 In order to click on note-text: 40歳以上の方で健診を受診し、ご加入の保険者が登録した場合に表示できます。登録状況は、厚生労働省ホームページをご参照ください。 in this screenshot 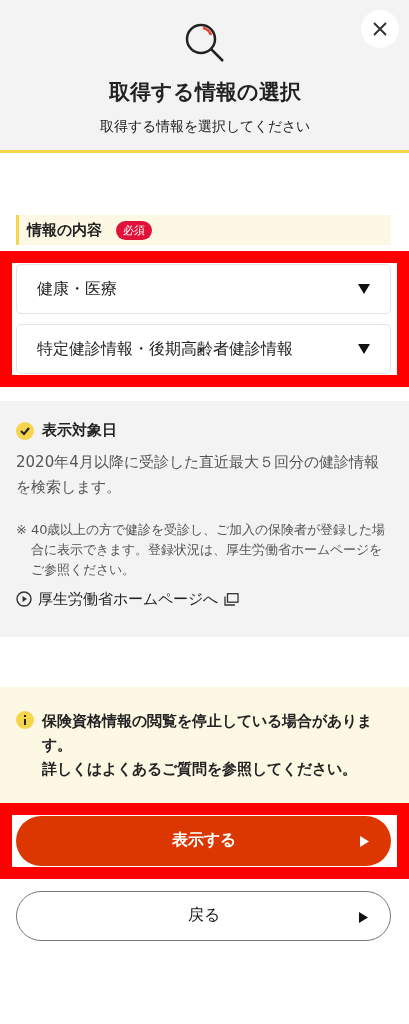, I will do `click(208, 549)`.